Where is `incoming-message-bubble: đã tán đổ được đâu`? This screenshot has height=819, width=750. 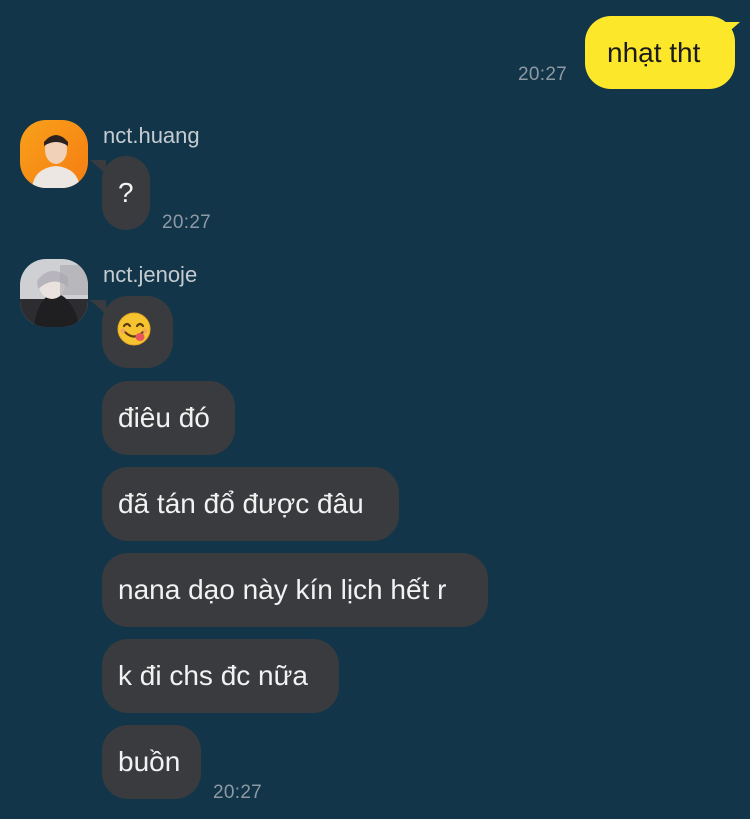 incoming-message-bubble: đã tán đổ được đâu is located at coordinates (250, 504).